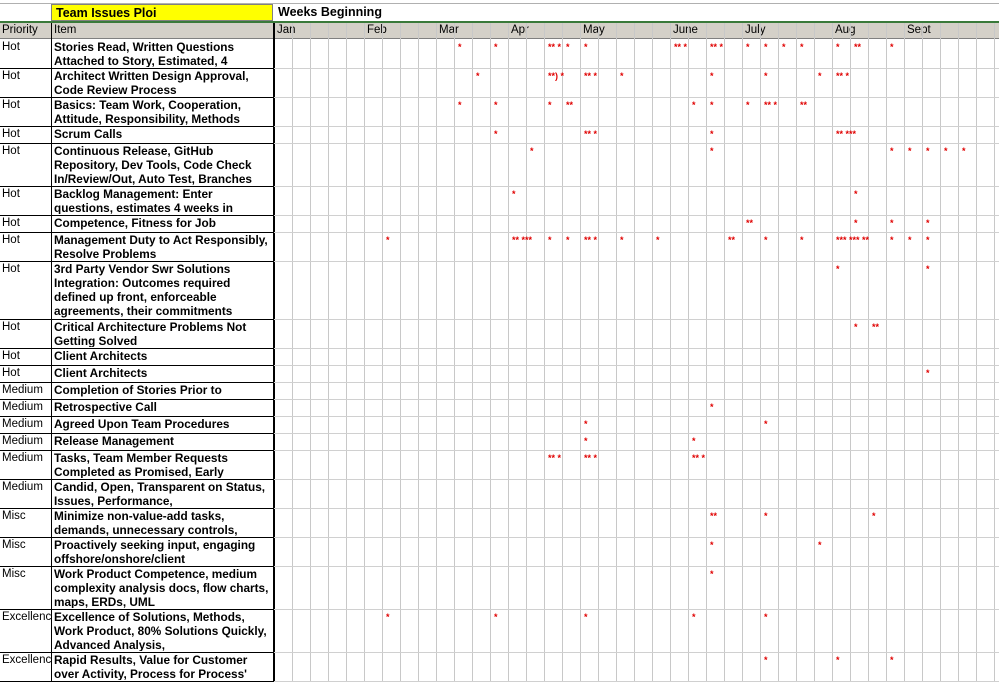  Describe the element at coordinates (447, 30) in the screenshot. I see `month-header-mar: Mar` at that location.